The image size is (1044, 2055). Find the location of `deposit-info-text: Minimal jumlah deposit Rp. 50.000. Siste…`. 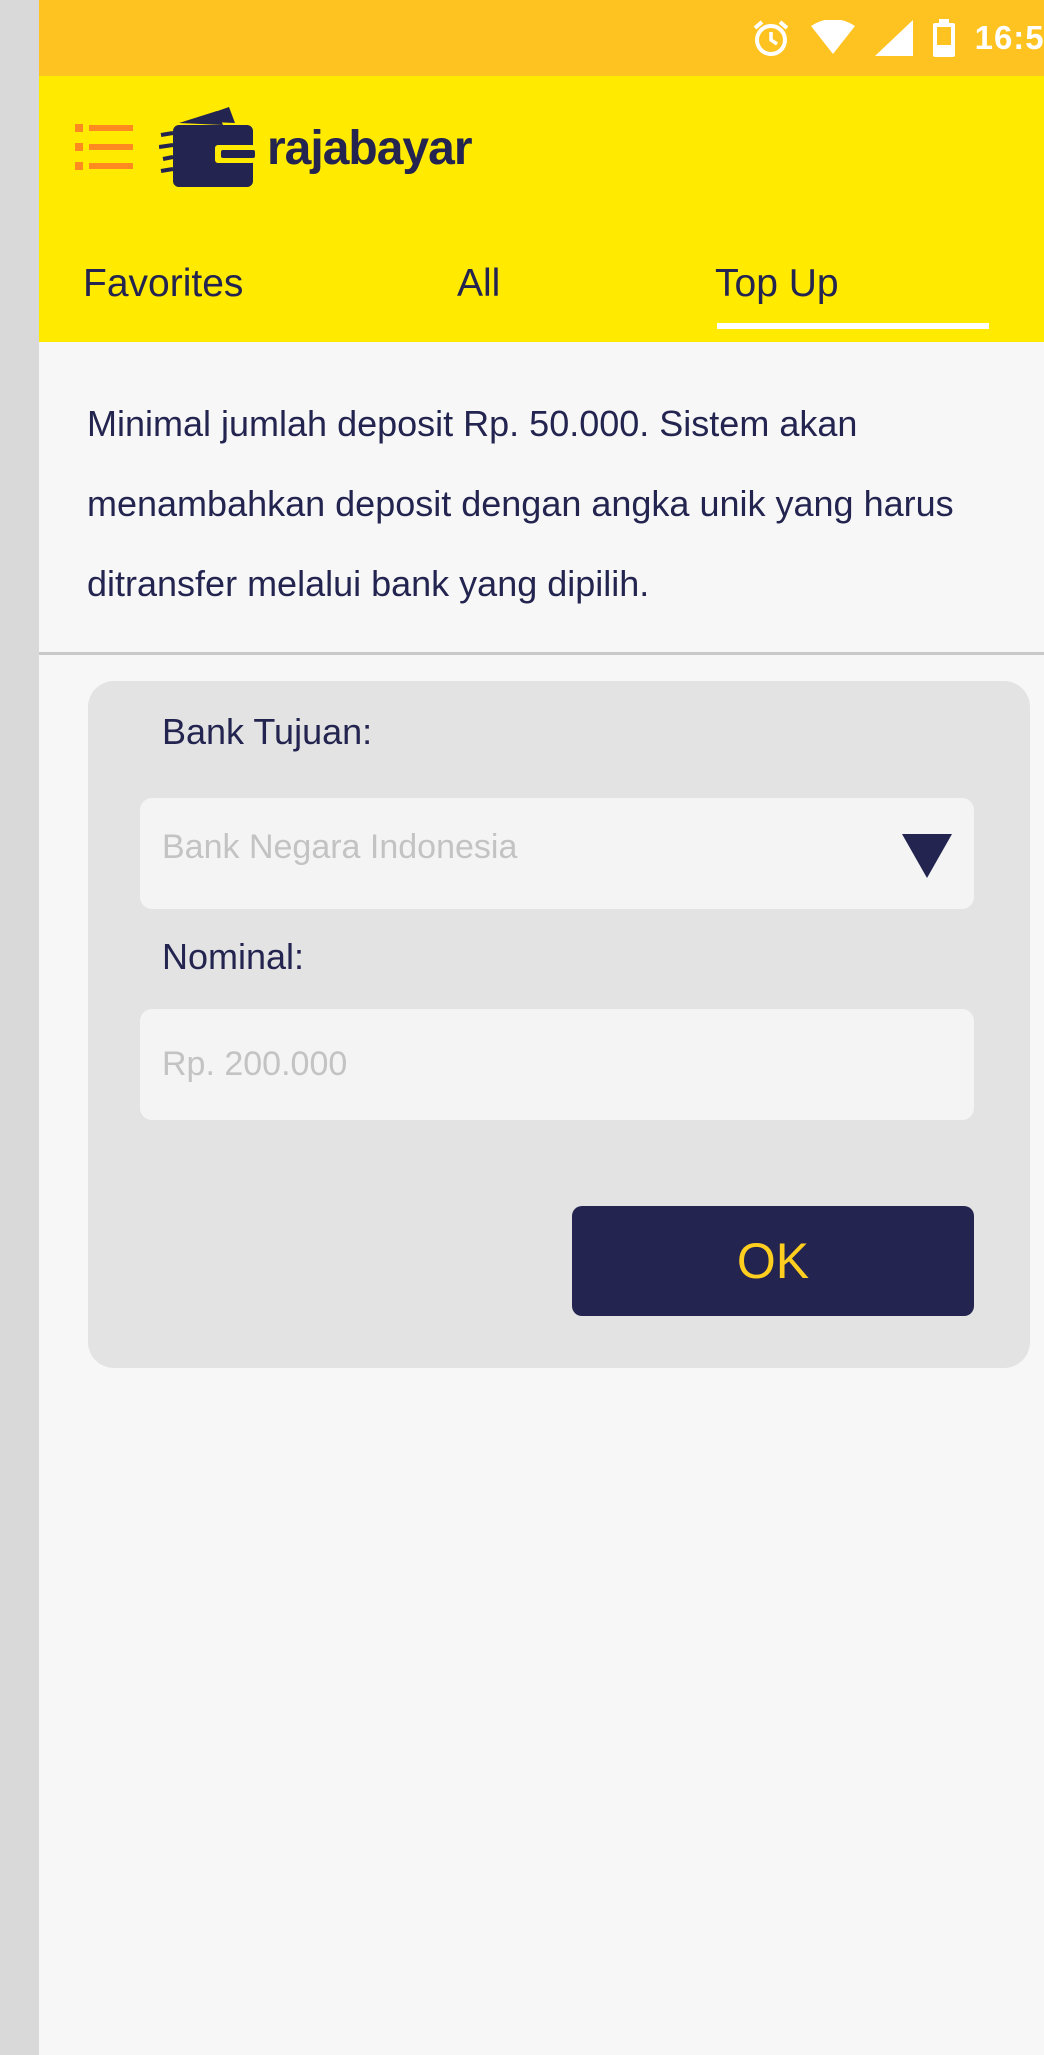

deposit-info-text: Minimal jumlah deposit Rp. 50.000. Siste… is located at coordinates (520, 503).